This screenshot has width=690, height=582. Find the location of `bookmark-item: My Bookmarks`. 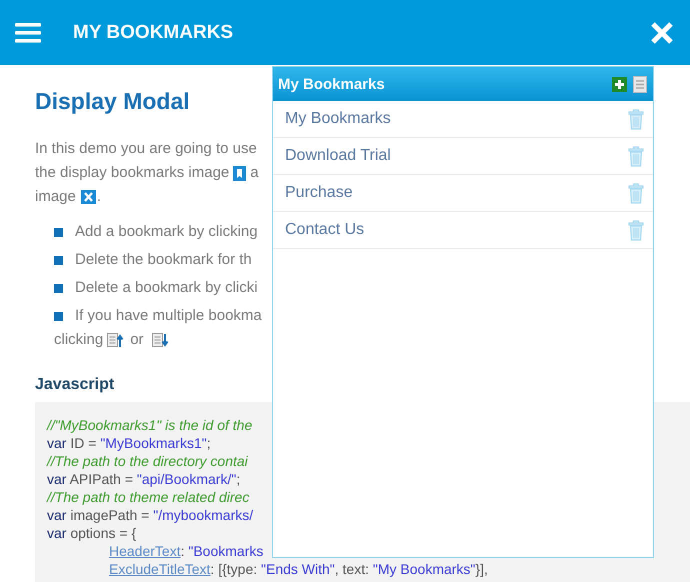

bookmark-item: My Bookmarks is located at coordinates (463, 119).